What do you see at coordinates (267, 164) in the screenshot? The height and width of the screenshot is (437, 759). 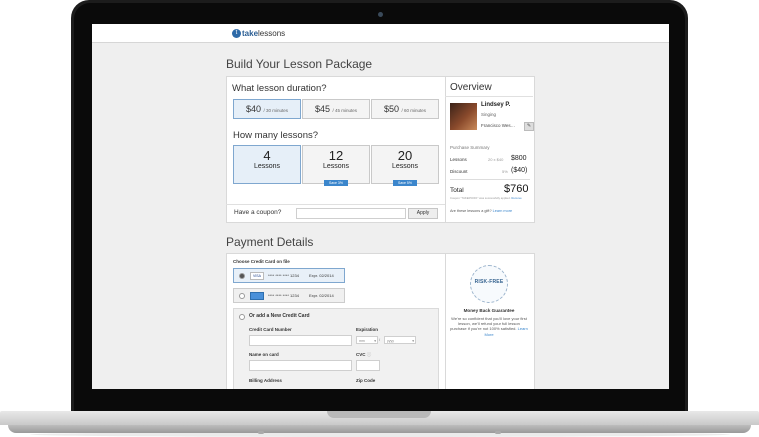 I see `lessons-option-4: 4 Lessons` at bounding box center [267, 164].